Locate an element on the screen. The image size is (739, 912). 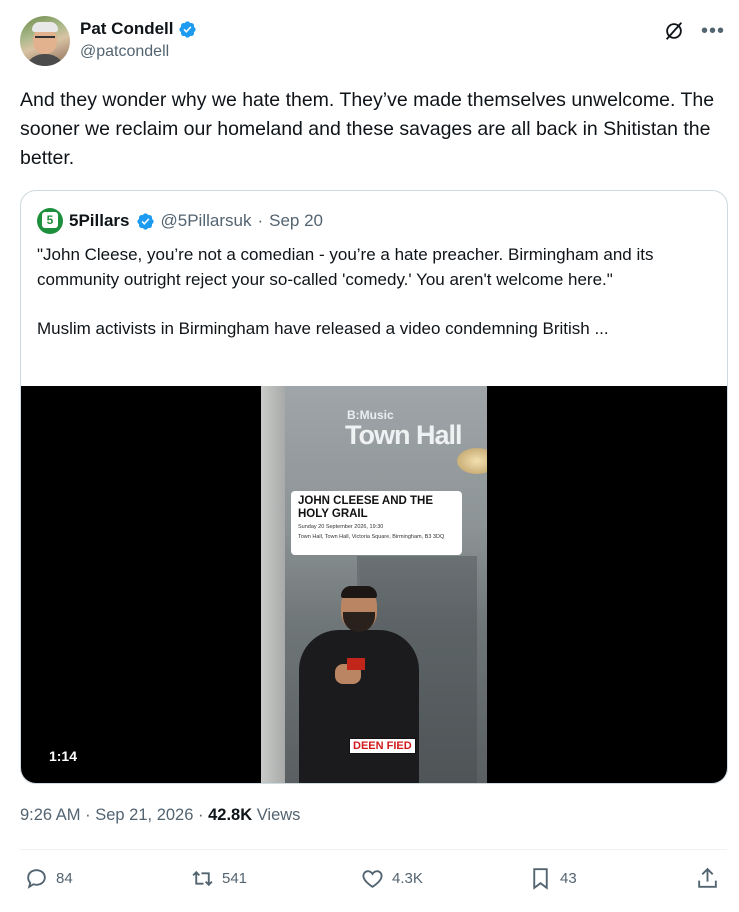
share-button is located at coordinates (707, 878).